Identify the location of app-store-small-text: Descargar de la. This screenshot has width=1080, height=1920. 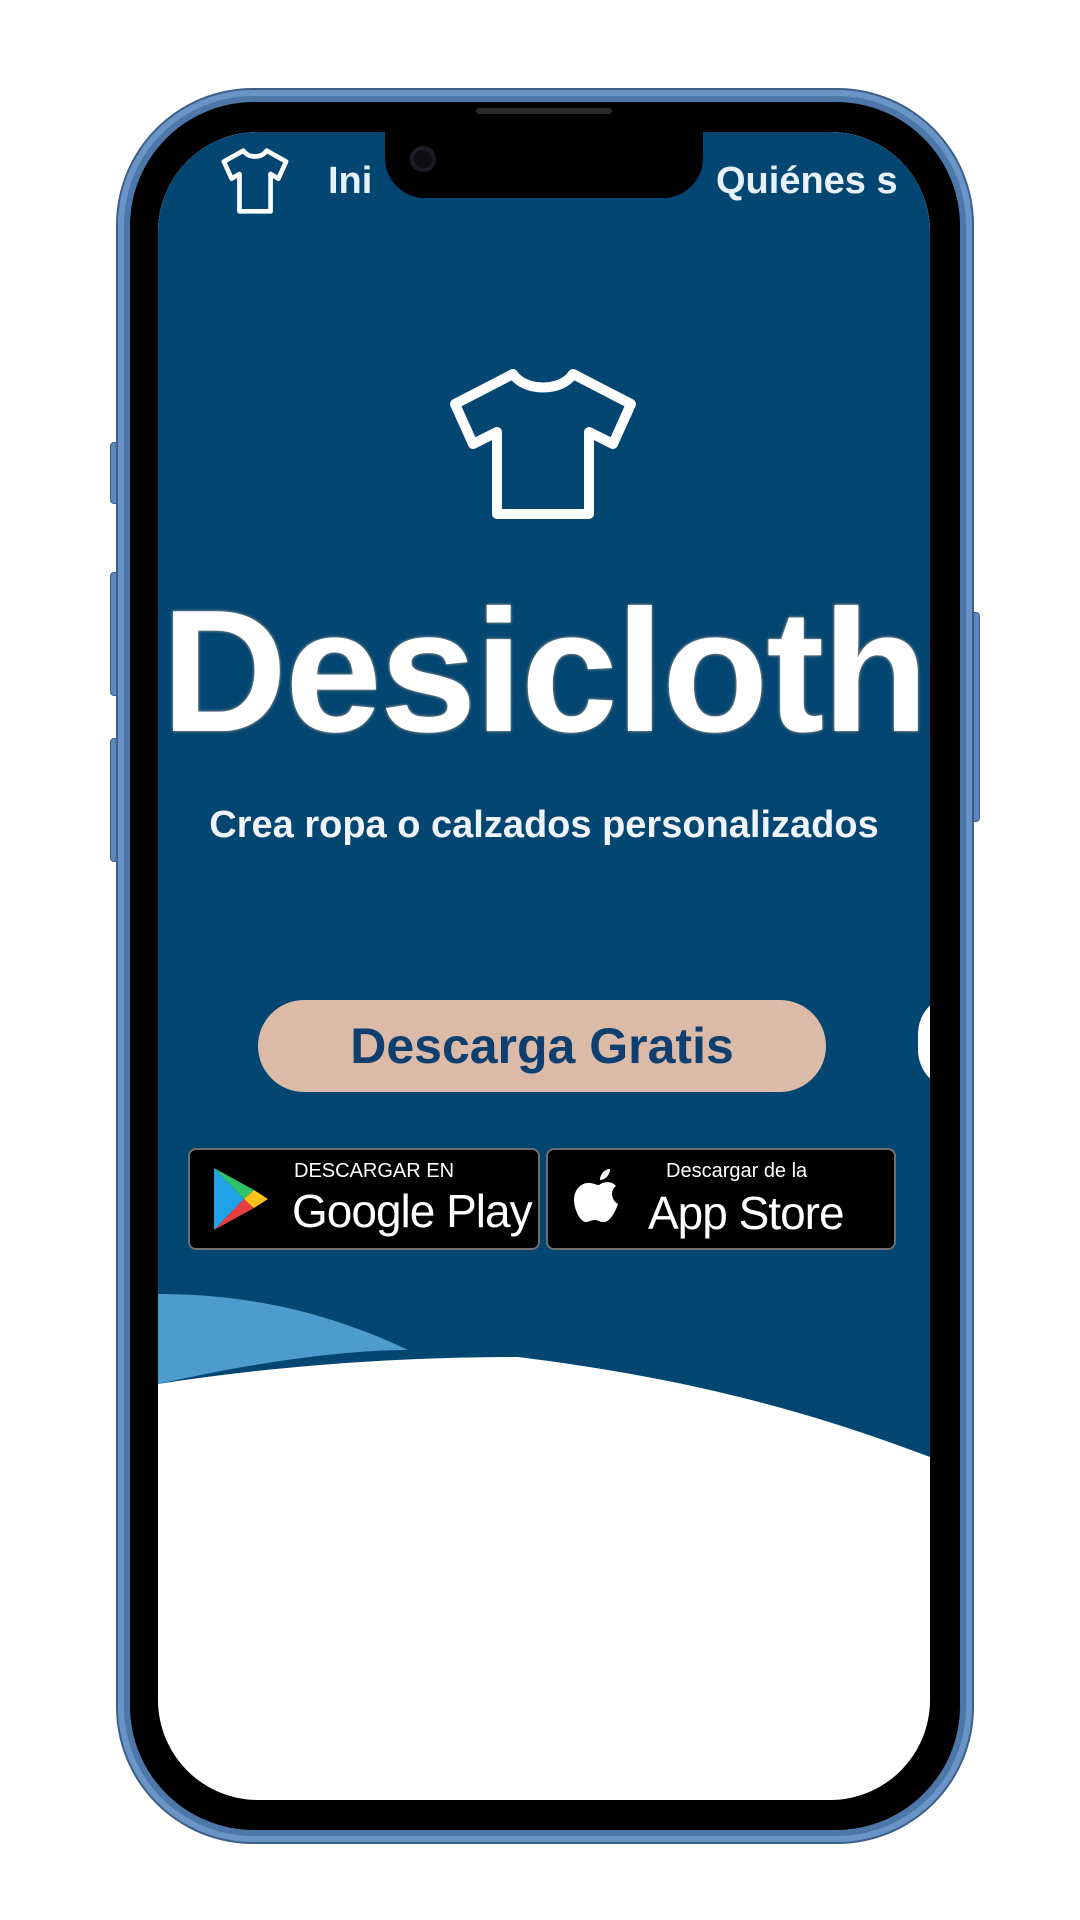
(737, 1171).